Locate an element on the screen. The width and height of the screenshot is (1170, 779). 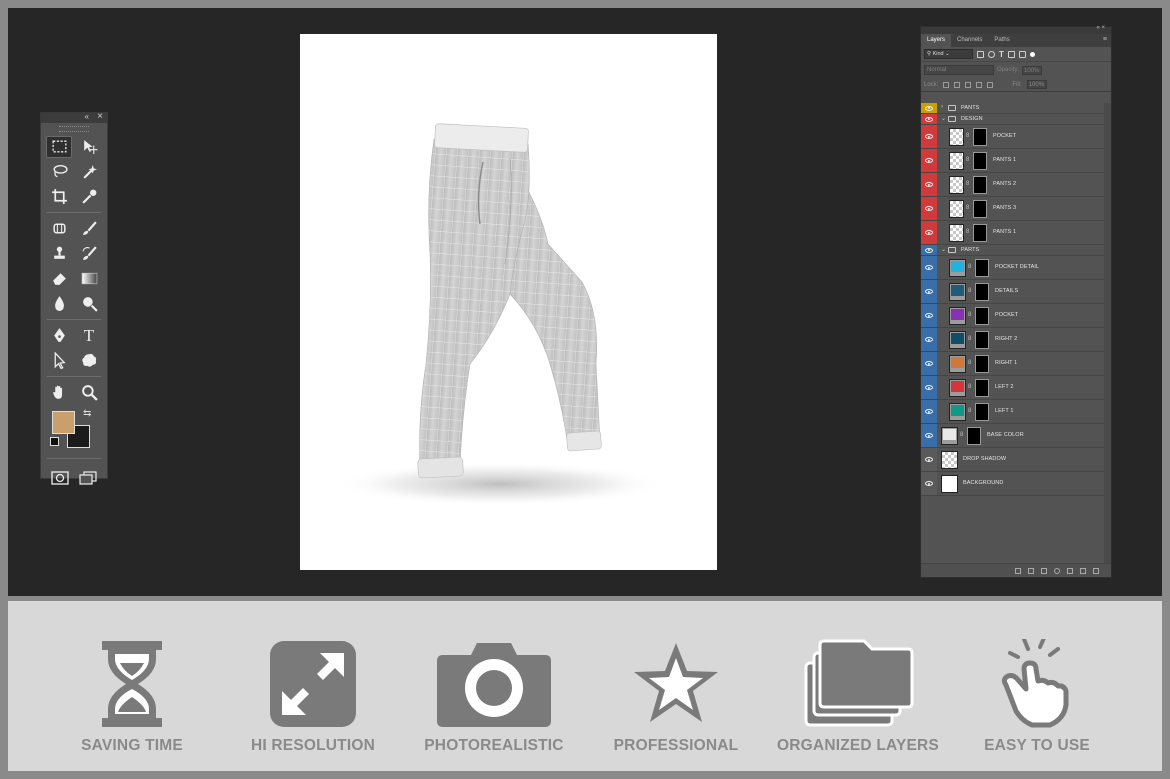
layer-row: › PANTS is located at coordinates (1013, 108).